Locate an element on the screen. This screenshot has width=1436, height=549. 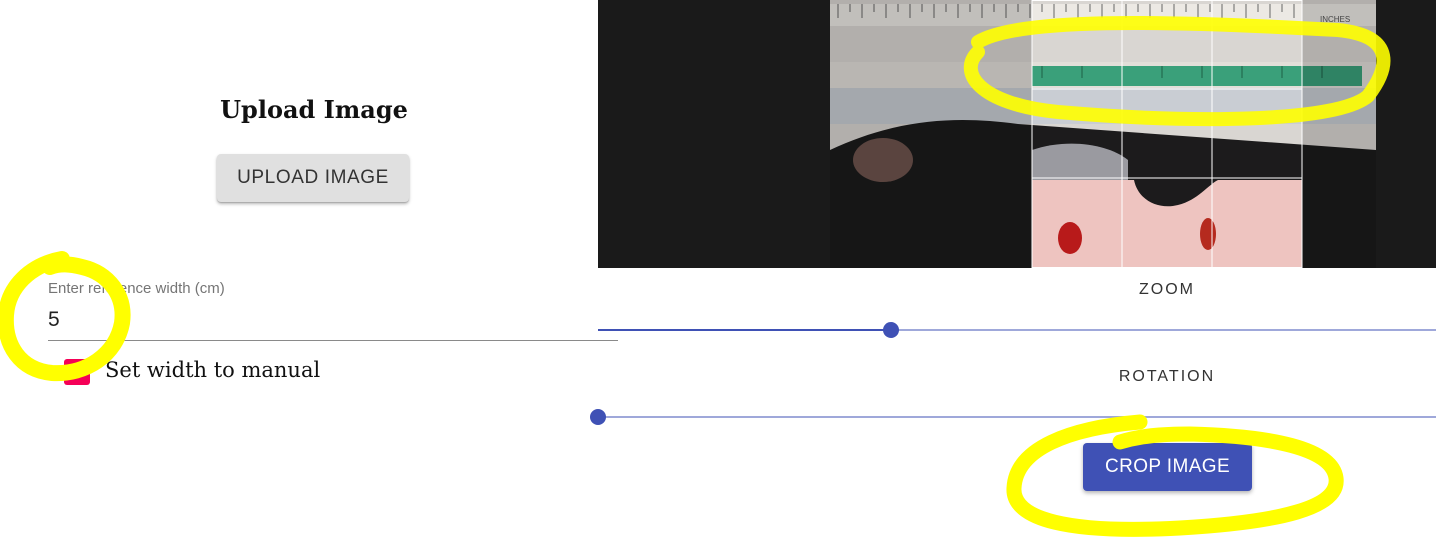
reference-width-input is located at coordinates (333, 320).